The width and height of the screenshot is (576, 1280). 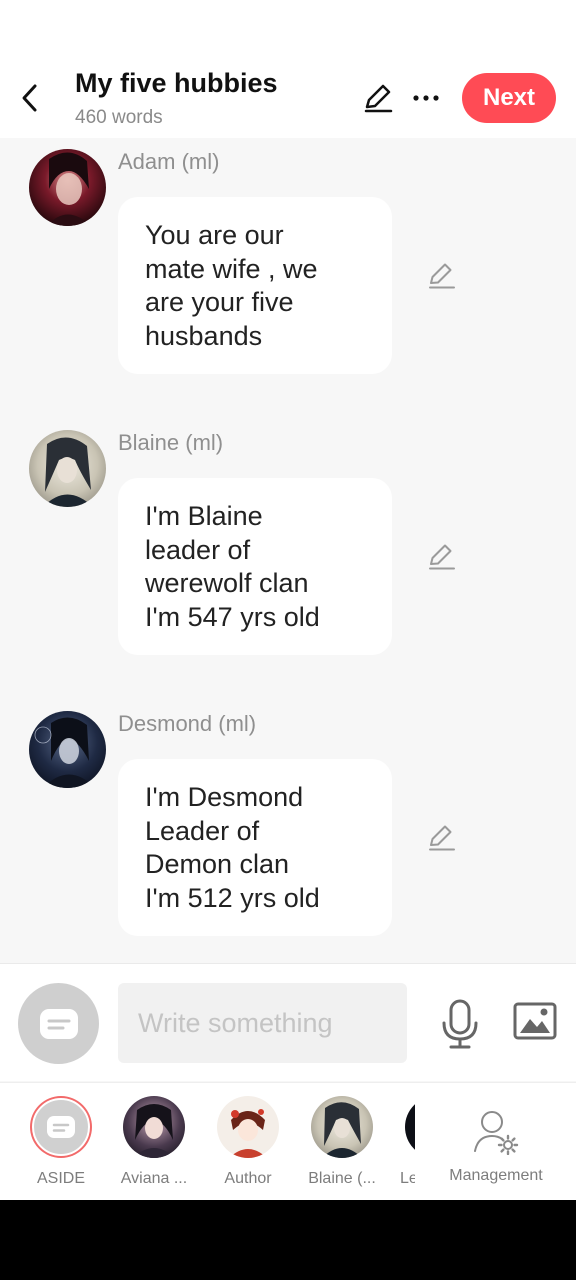 I want to click on next-button: Next, so click(x=509, y=98).